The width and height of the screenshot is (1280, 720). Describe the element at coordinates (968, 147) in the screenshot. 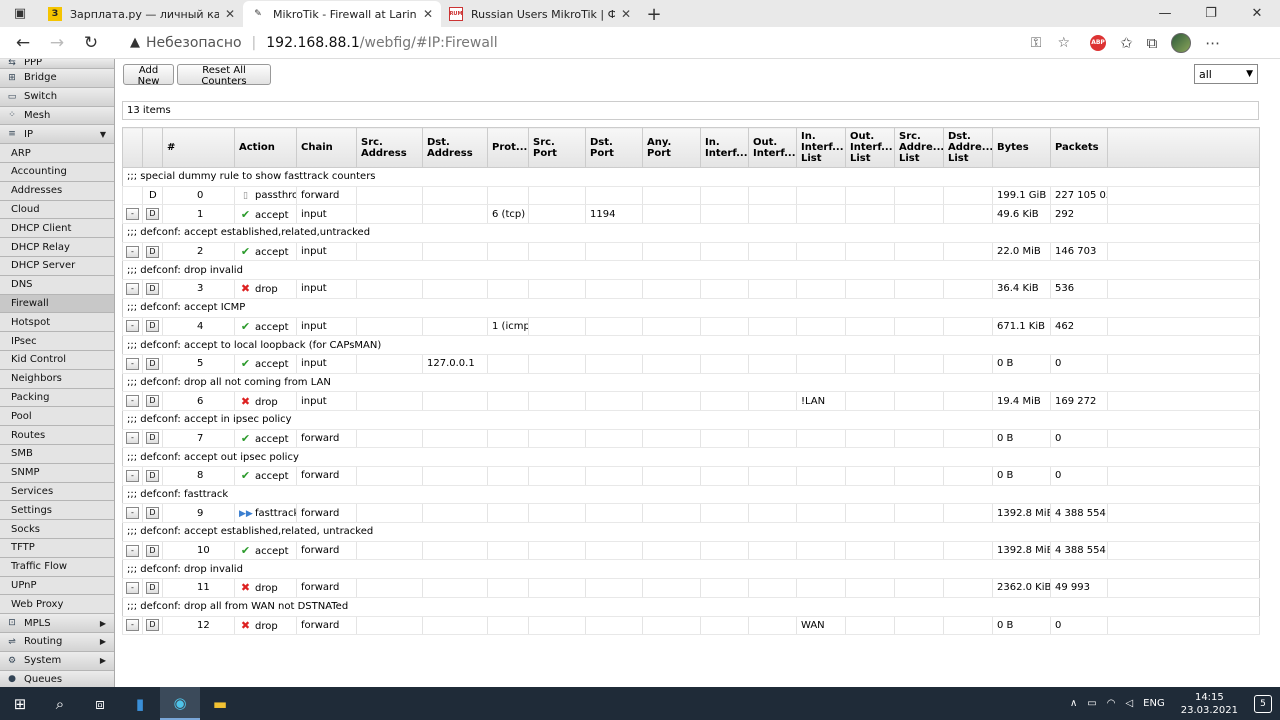

I see `column-header: Dst. Addre... List` at that location.